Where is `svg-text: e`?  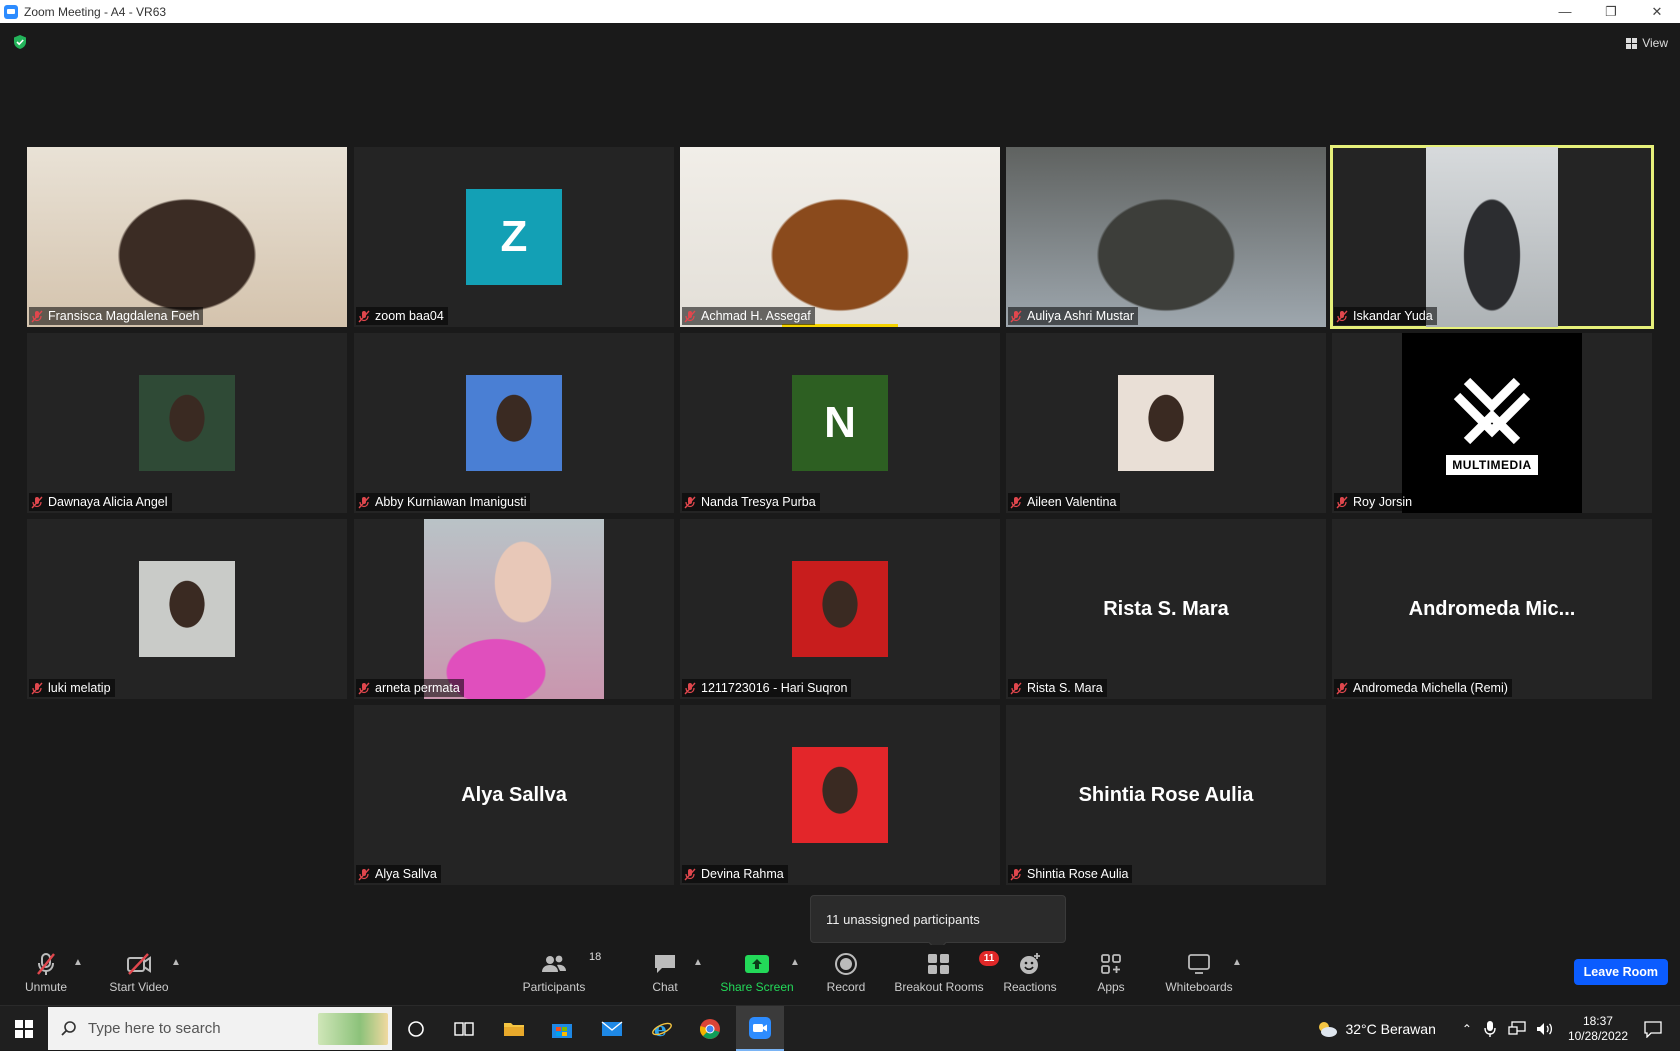
svg-text: e is located at coordinates (660, 1029).